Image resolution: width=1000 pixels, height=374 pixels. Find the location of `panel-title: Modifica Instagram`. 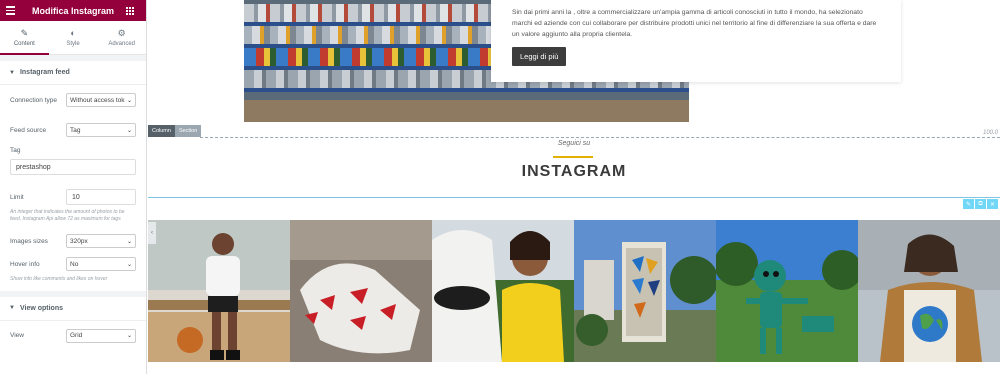

panel-title: Modifica Instagram is located at coordinates (72, 10).